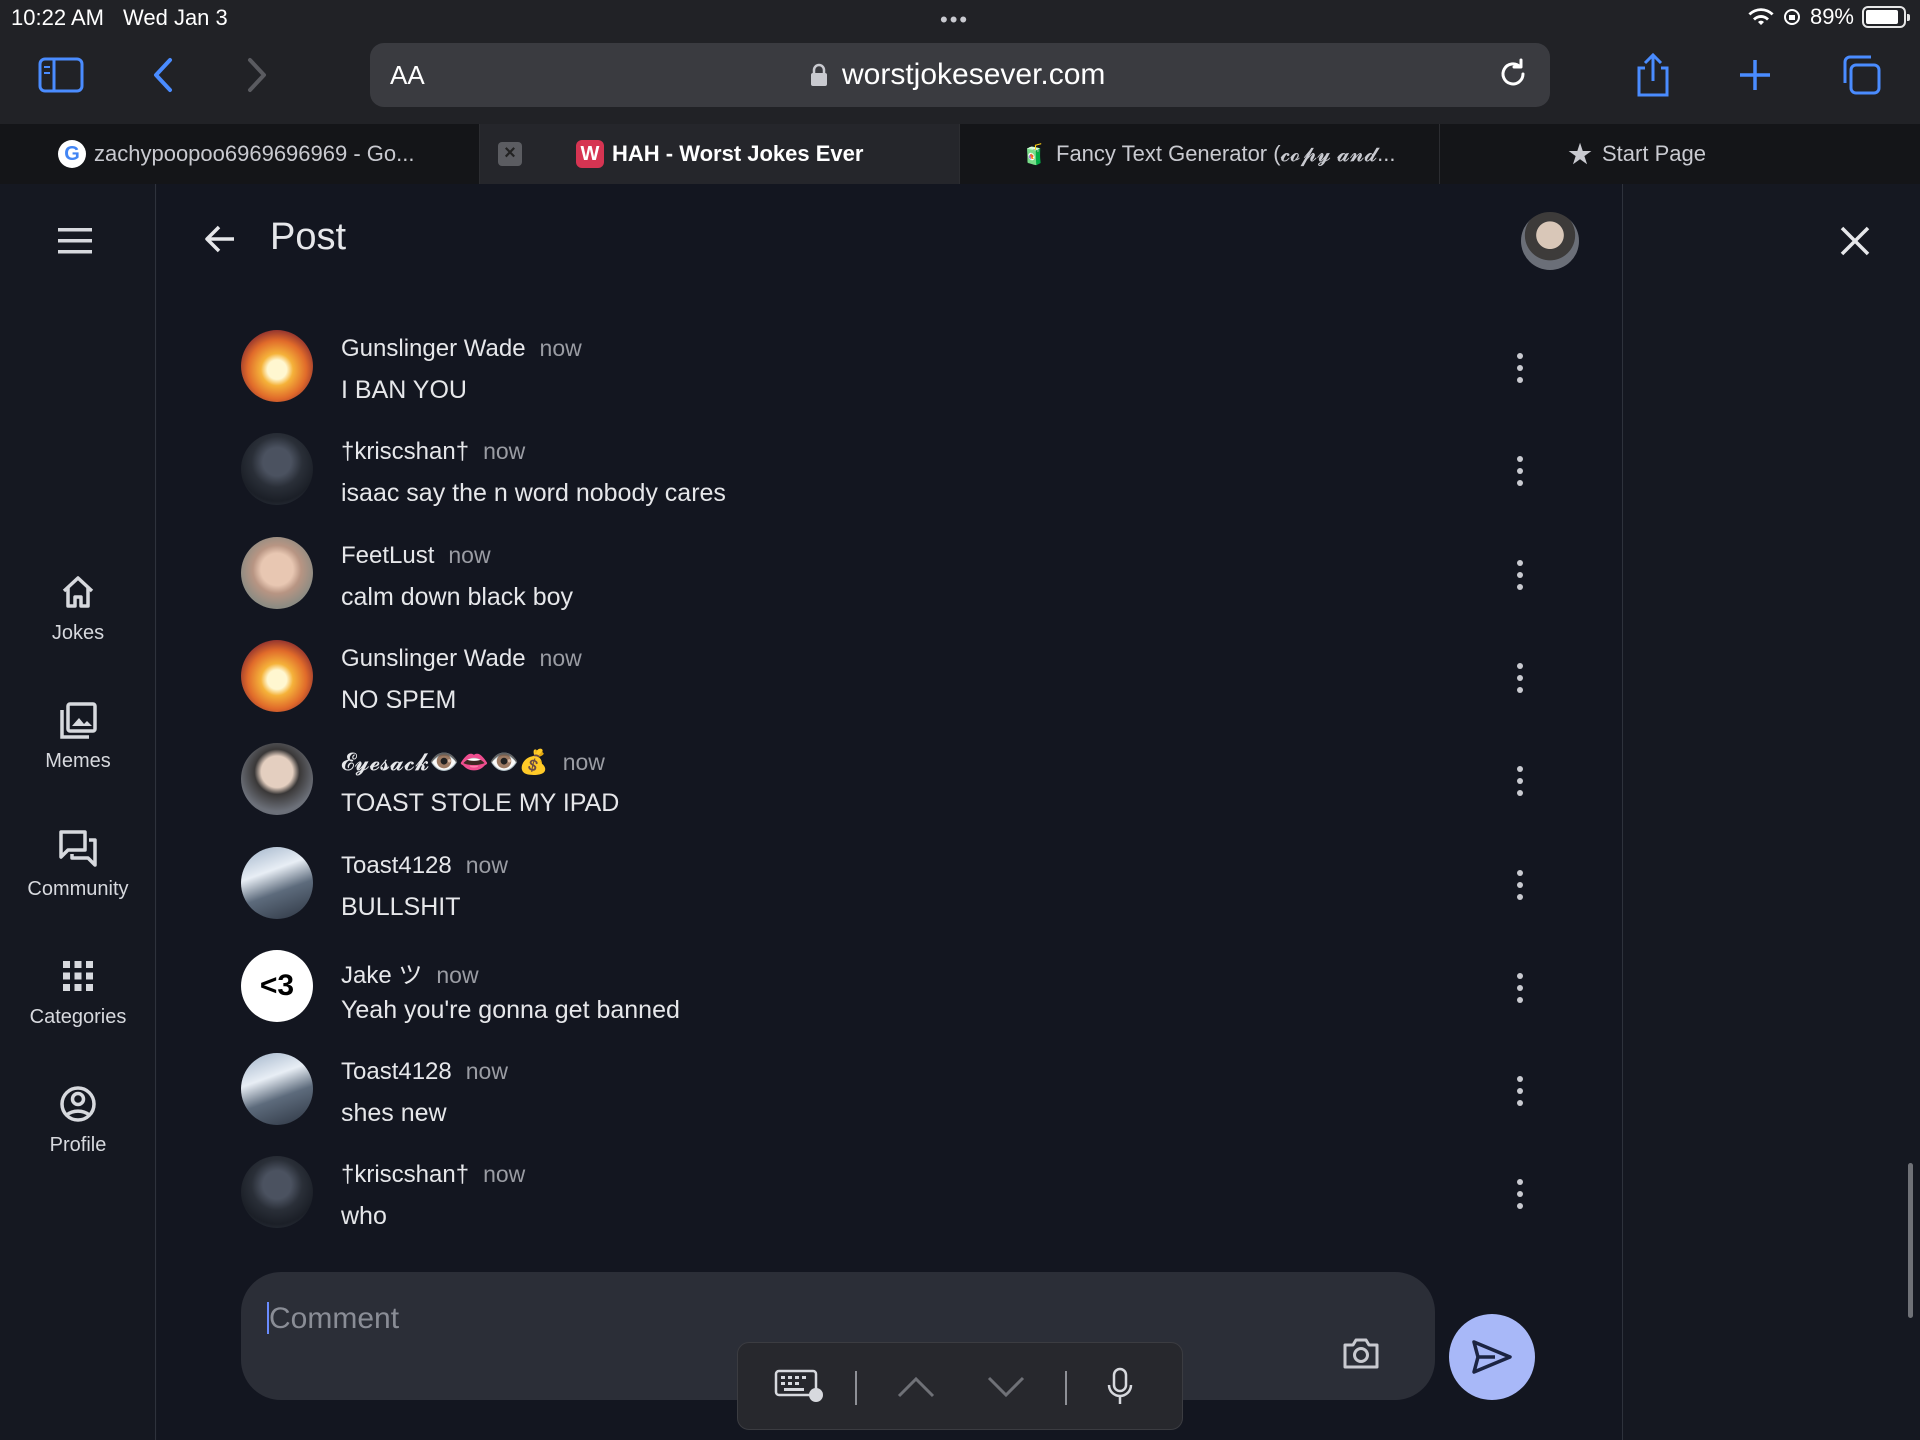 The width and height of the screenshot is (1920, 1440). What do you see at coordinates (1755, 75) in the screenshot?
I see `new-tab-icon` at bounding box center [1755, 75].